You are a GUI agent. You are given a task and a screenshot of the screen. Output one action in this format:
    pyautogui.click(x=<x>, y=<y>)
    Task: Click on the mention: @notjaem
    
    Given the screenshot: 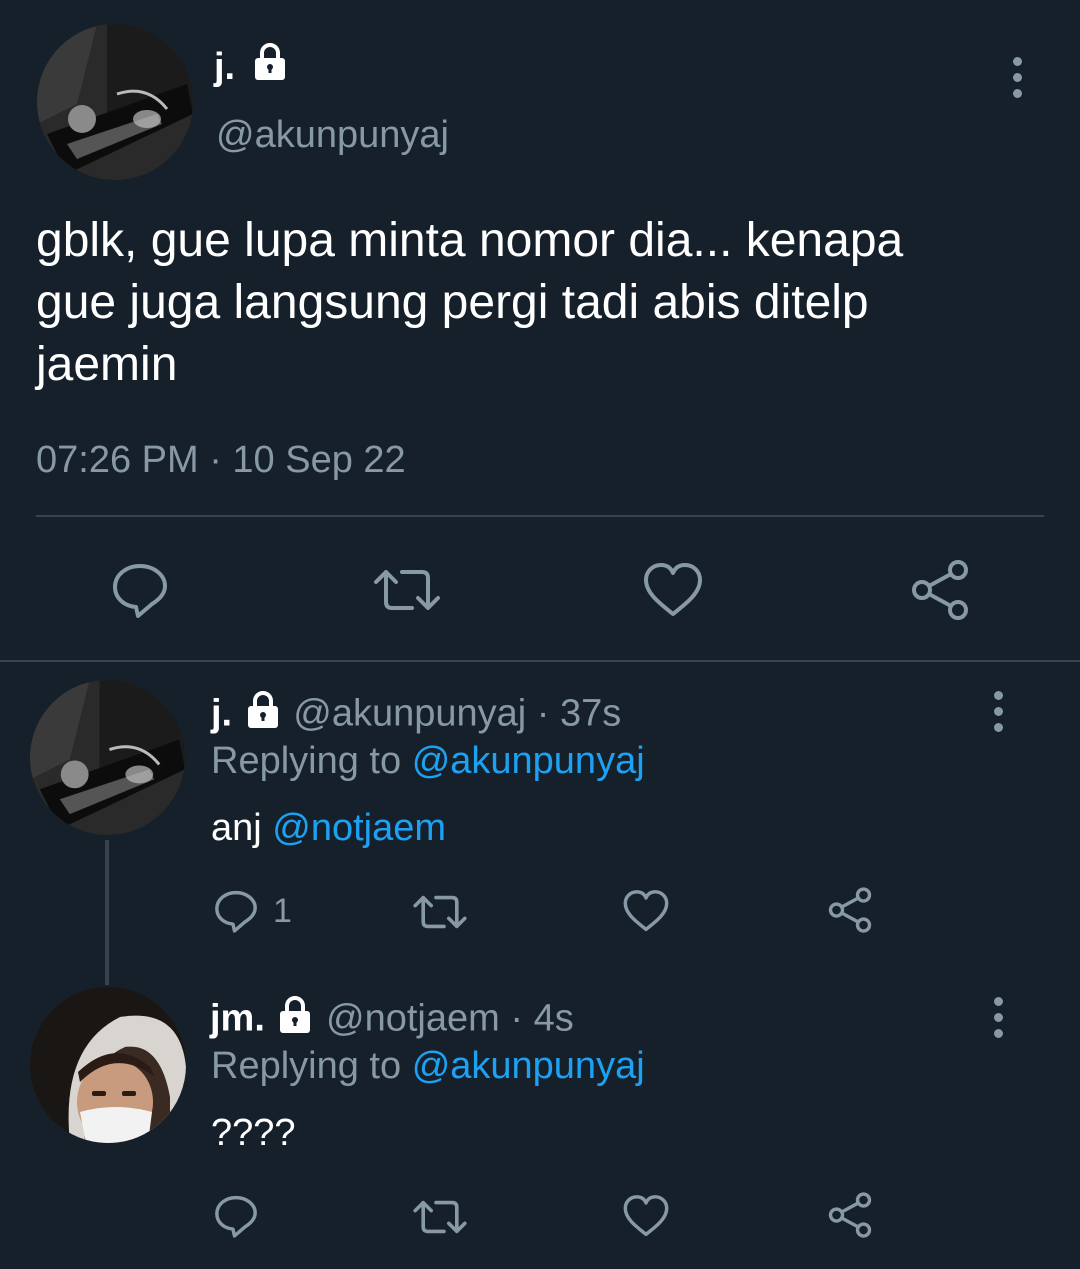 What is the action you would take?
    pyautogui.click(x=359, y=828)
    